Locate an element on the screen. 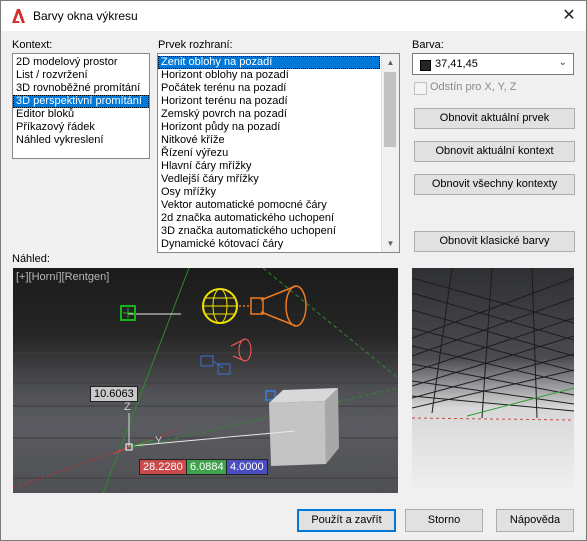 This screenshot has height=541, width=587. color-swatch is located at coordinates (425, 65).